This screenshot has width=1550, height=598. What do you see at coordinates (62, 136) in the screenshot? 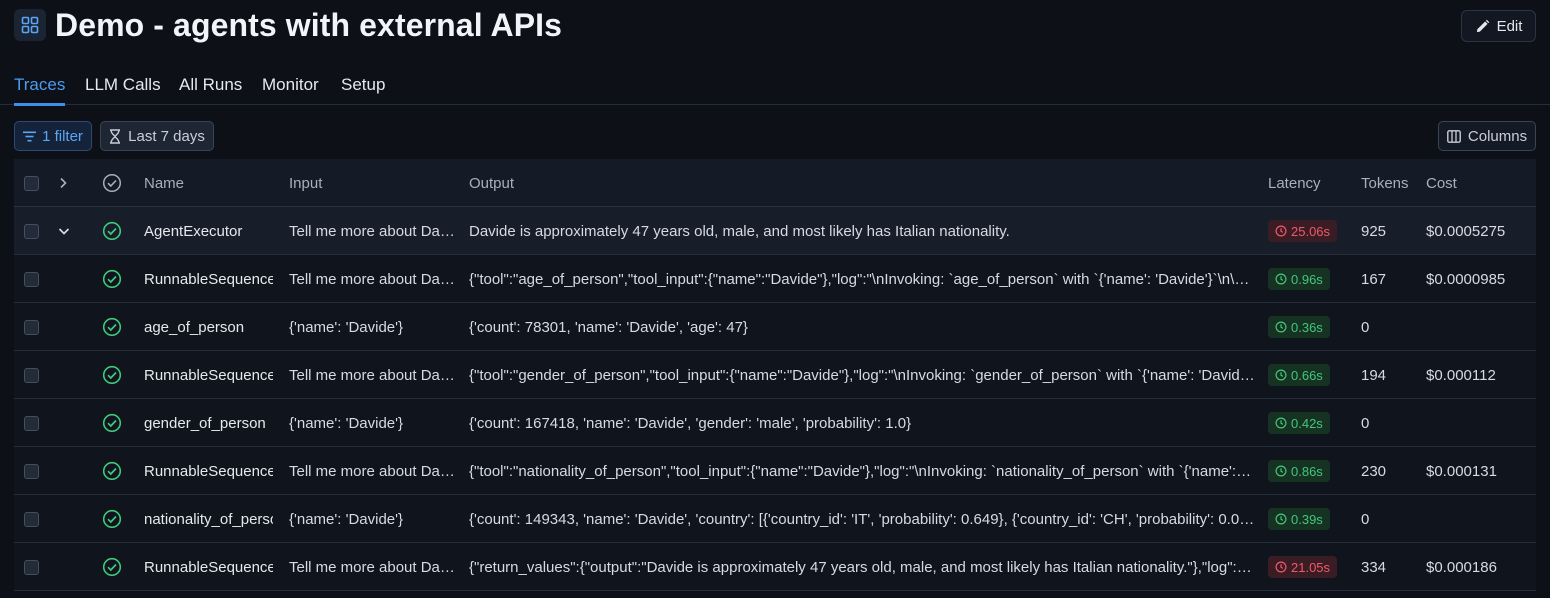
I see `filter-button-label: 1 filter` at bounding box center [62, 136].